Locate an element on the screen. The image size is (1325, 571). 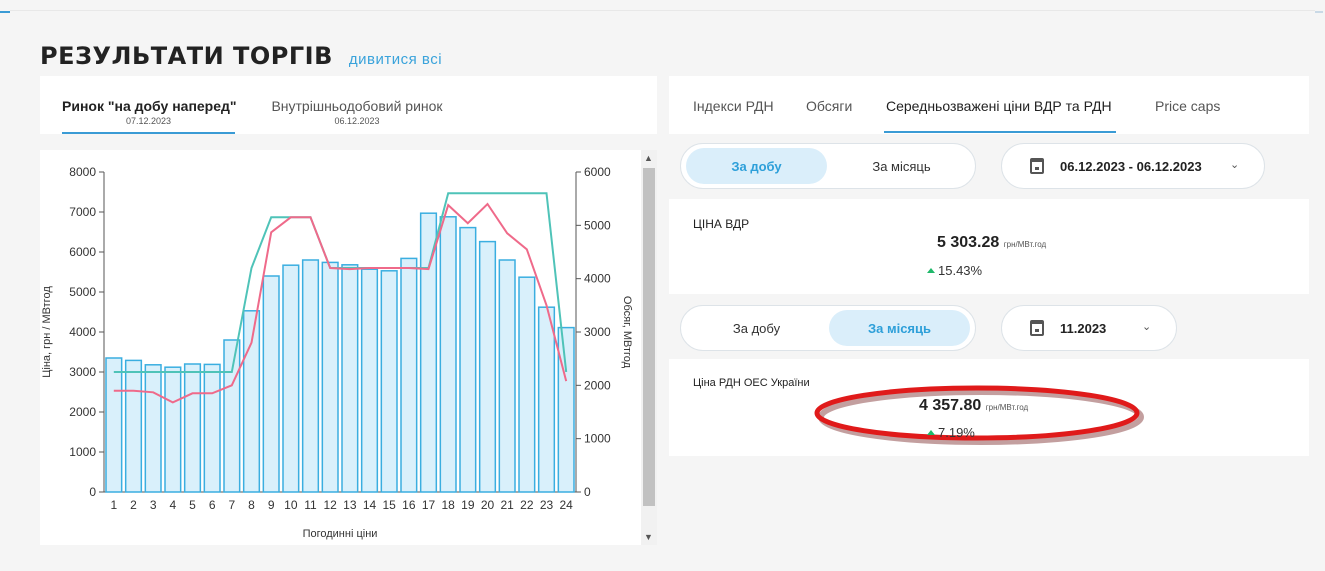
y-tick-label: 3000 is located at coordinates (82, 372).